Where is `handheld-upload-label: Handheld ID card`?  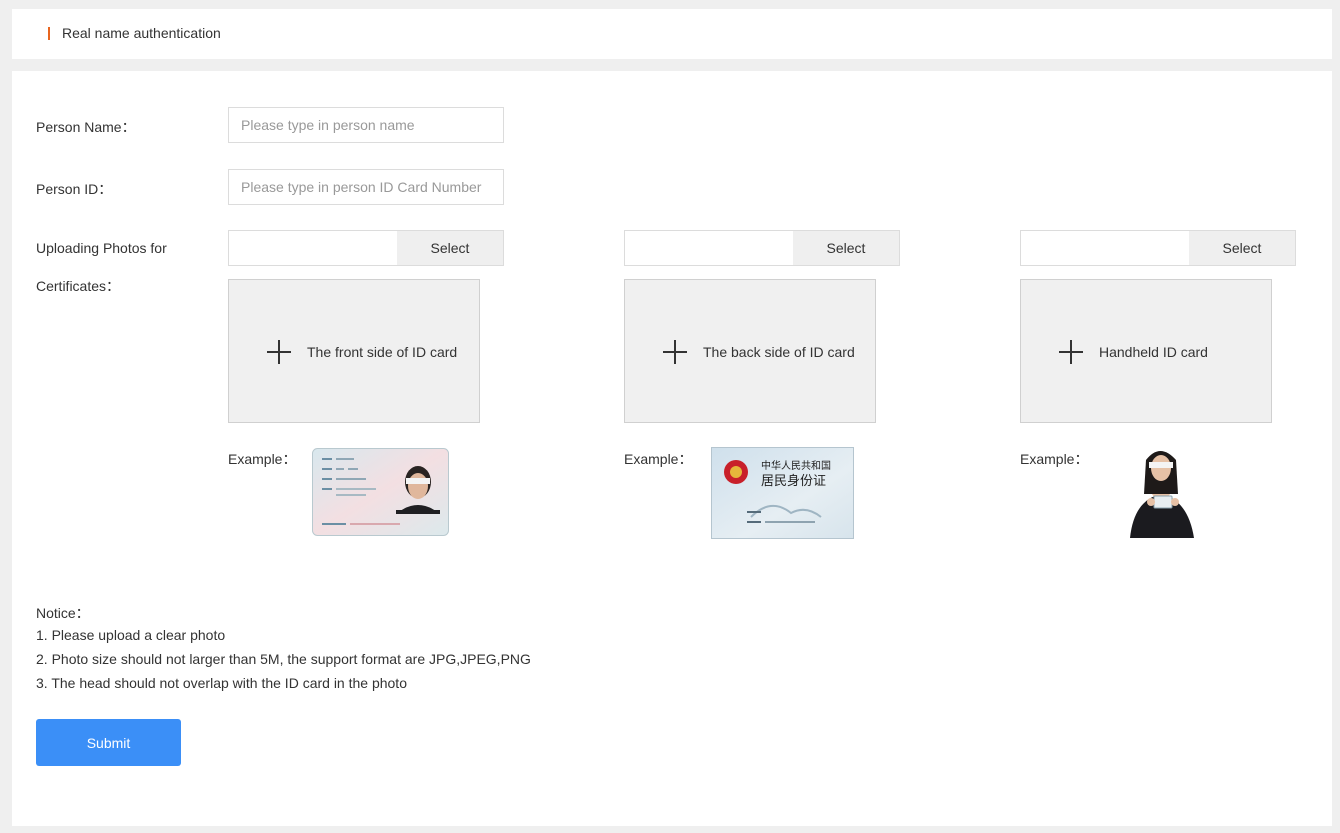 handheld-upload-label: Handheld ID card is located at coordinates (1153, 352).